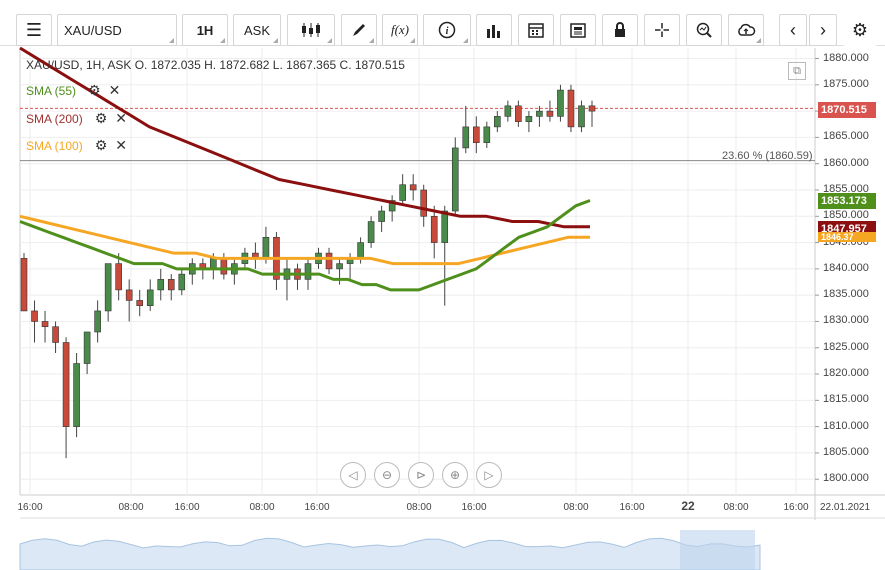 This screenshot has width=885, height=570. I want to click on scroll-forward-button: ▷, so click(489, 475).